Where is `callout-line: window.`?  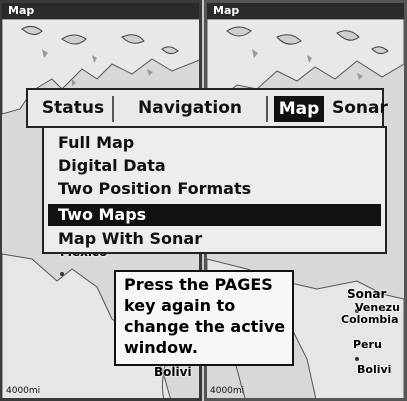 callout-line: window. is located at coordinates (161, 347).